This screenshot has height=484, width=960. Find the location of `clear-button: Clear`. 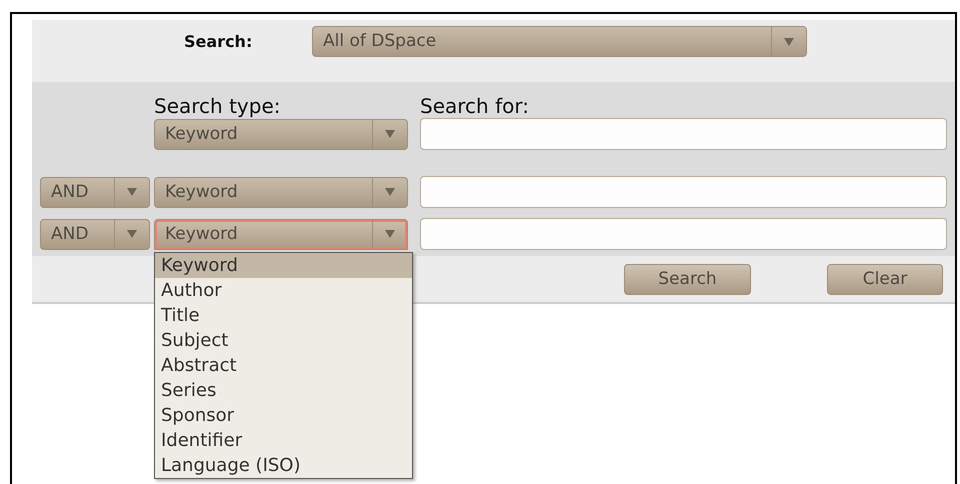

clear-button: Clear is located at coordinates (885, 279).